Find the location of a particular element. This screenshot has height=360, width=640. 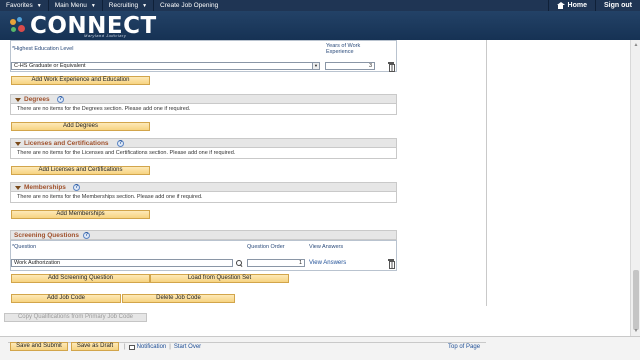

add-job-code-button: Add Job Code is located at coordinates (66, 298).